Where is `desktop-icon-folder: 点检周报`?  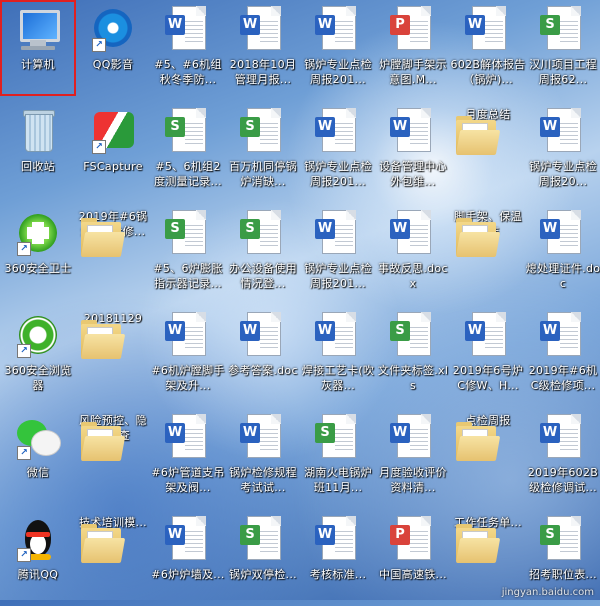 desktop-icon-folder: 点检周报 is located at coordinates (488, 456).